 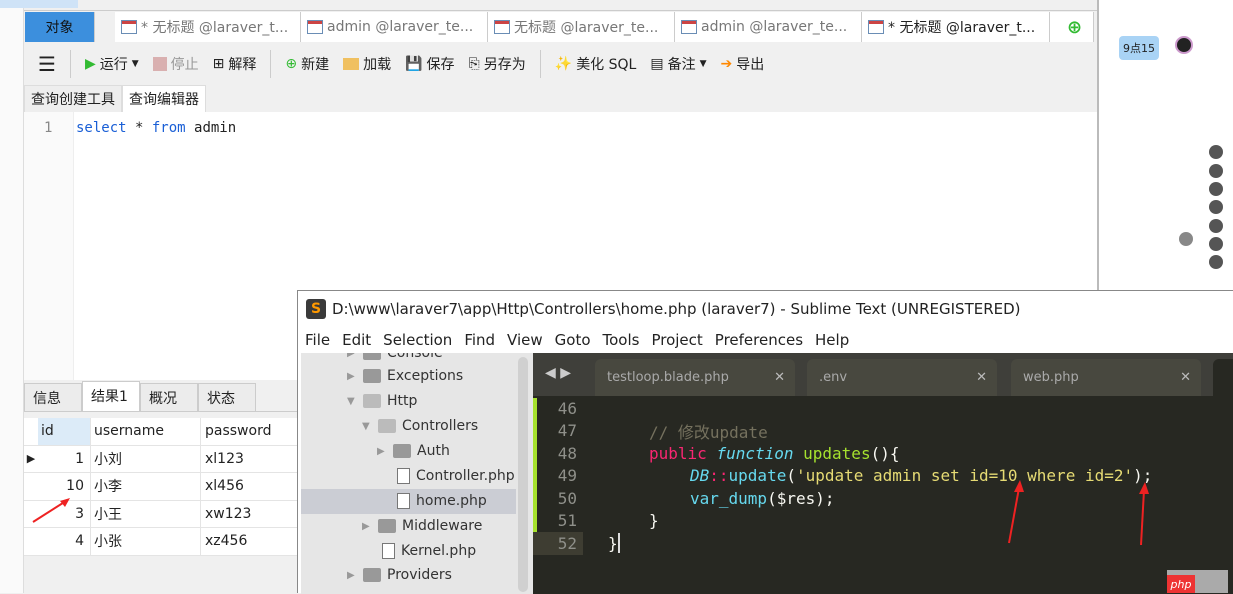 I want to click on menu-find: Find, so click(x=479, y=340).